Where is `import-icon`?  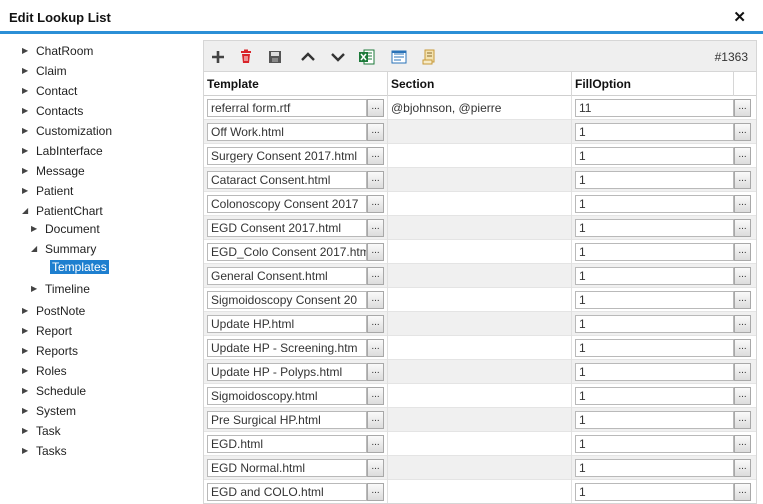
import-icon is located at coordinates (399, 57).